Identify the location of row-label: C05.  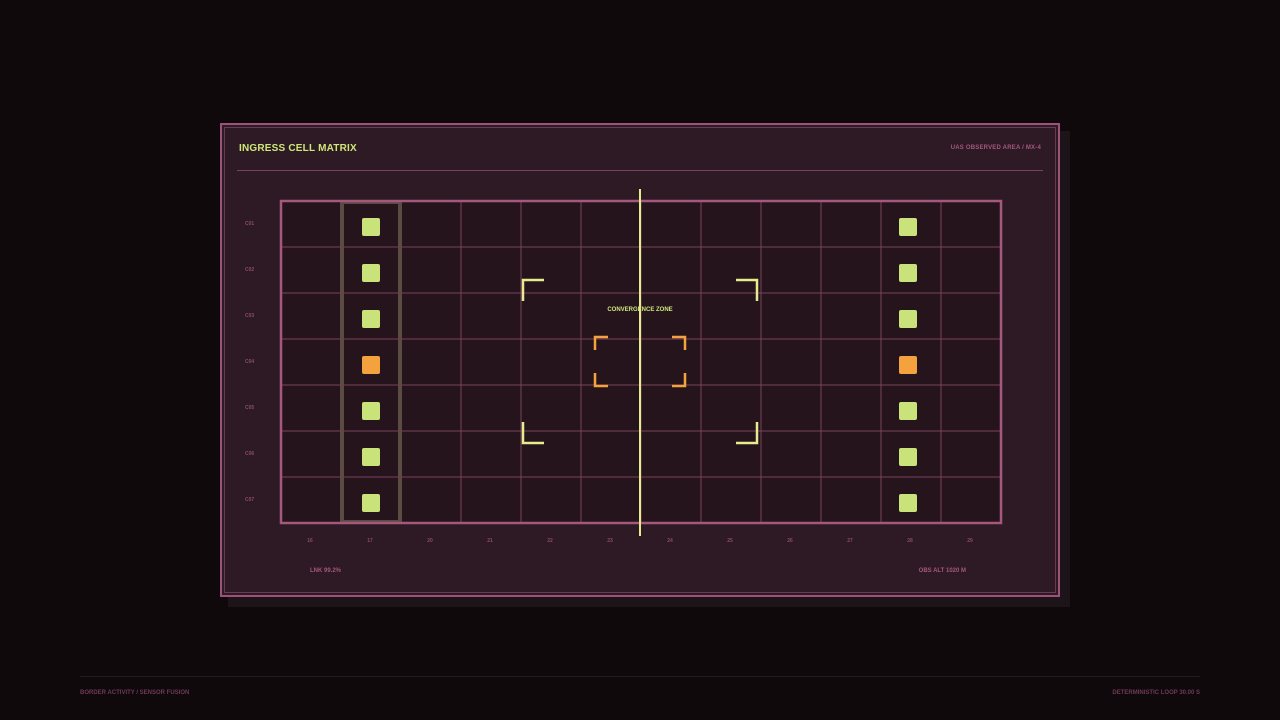
(250, 408).